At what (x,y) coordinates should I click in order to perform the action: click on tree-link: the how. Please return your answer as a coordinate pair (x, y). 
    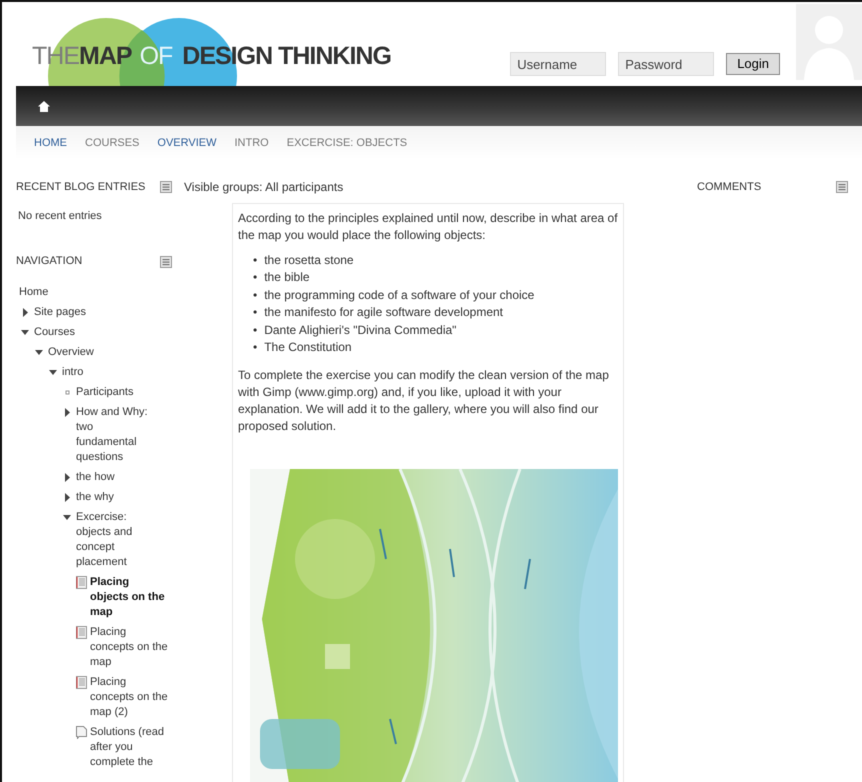
    Looking at the image, I should click on (95, 477).